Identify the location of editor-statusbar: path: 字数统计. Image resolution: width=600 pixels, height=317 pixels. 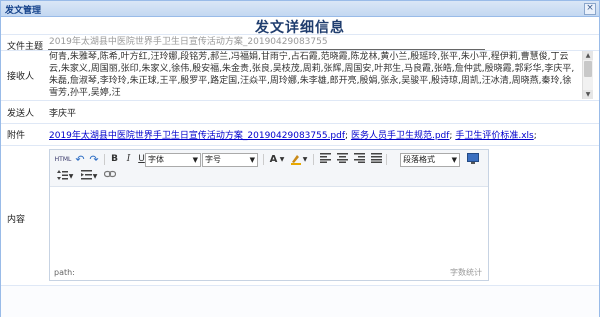
(269, 272).